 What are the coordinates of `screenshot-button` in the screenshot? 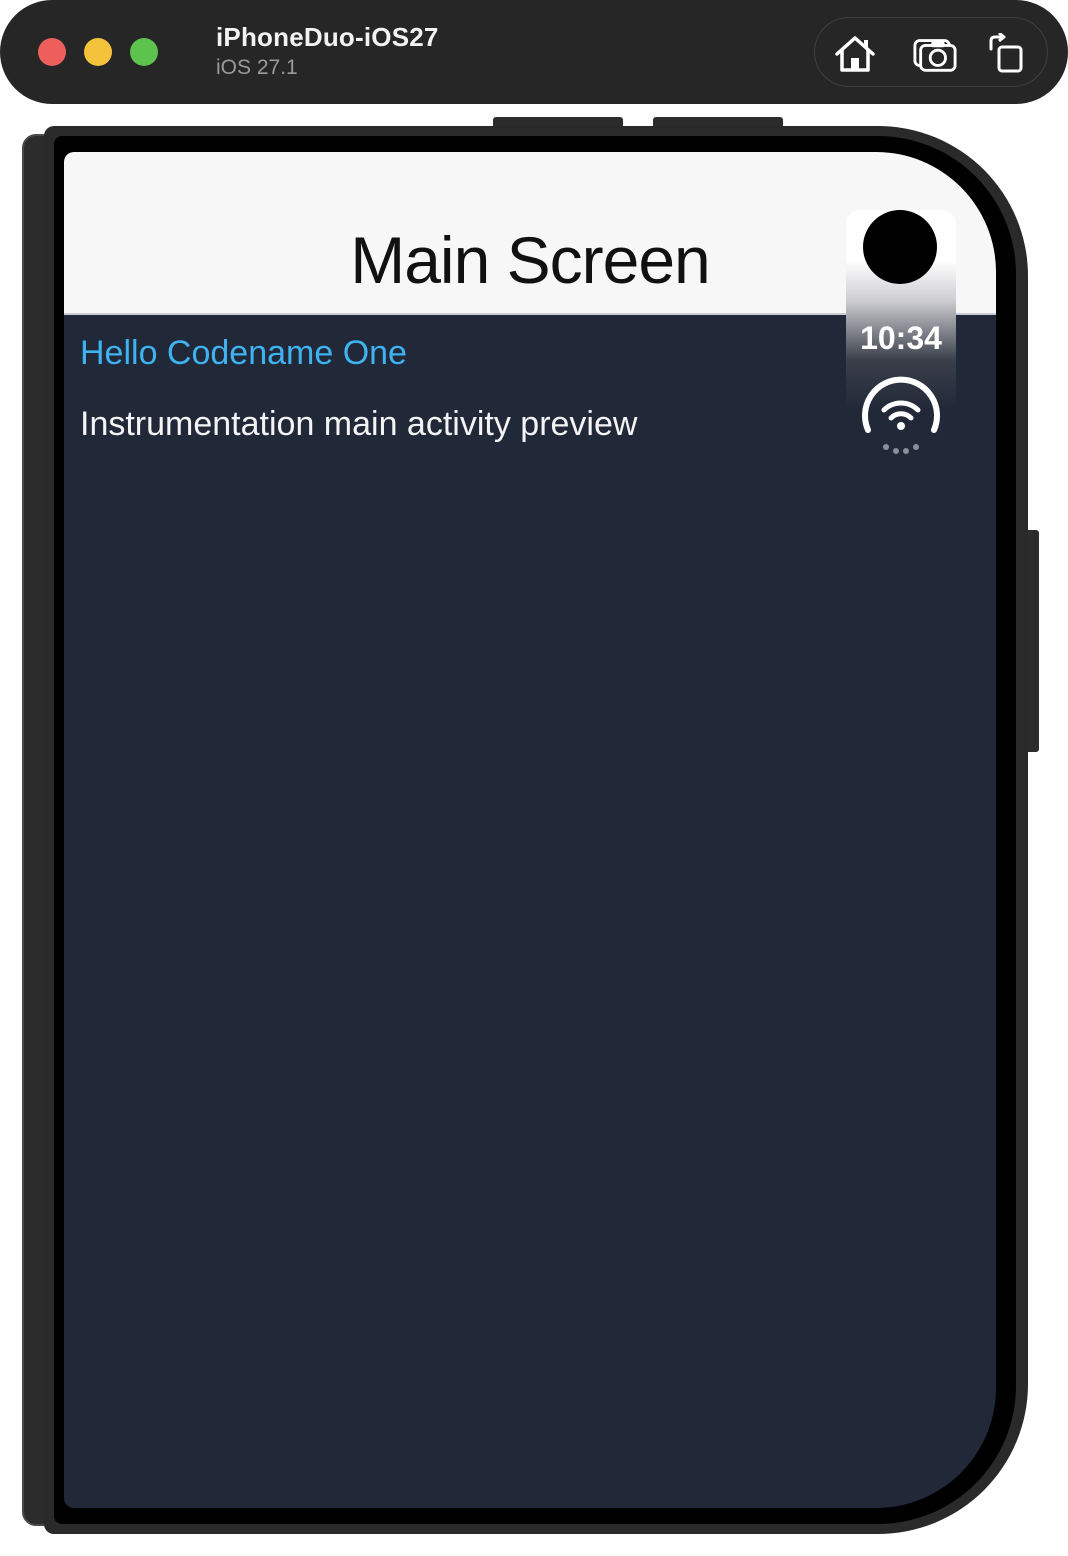 It's located at (935, 54).